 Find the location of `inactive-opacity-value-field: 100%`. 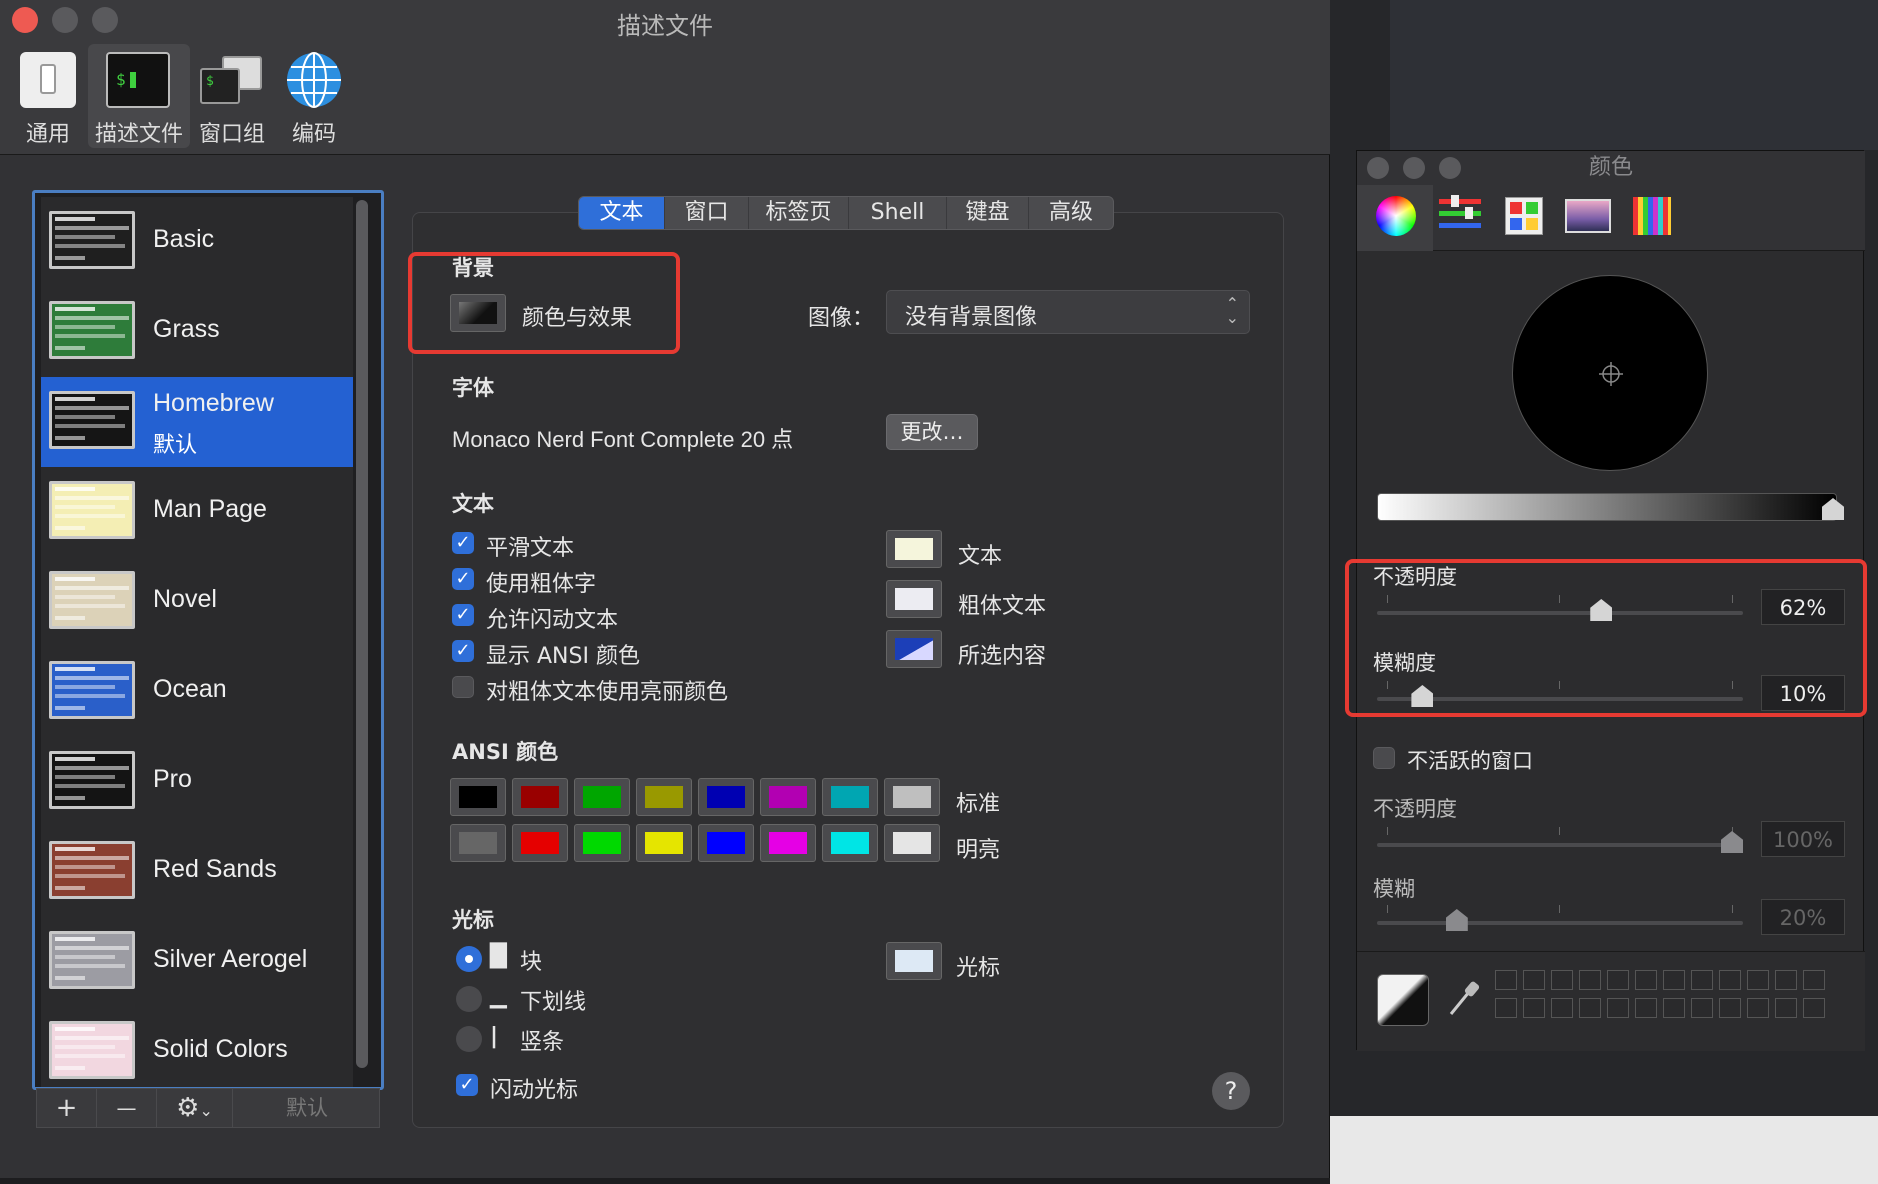

inactive-opacity-value-field: 100% is located at coordinates (1803, 839).